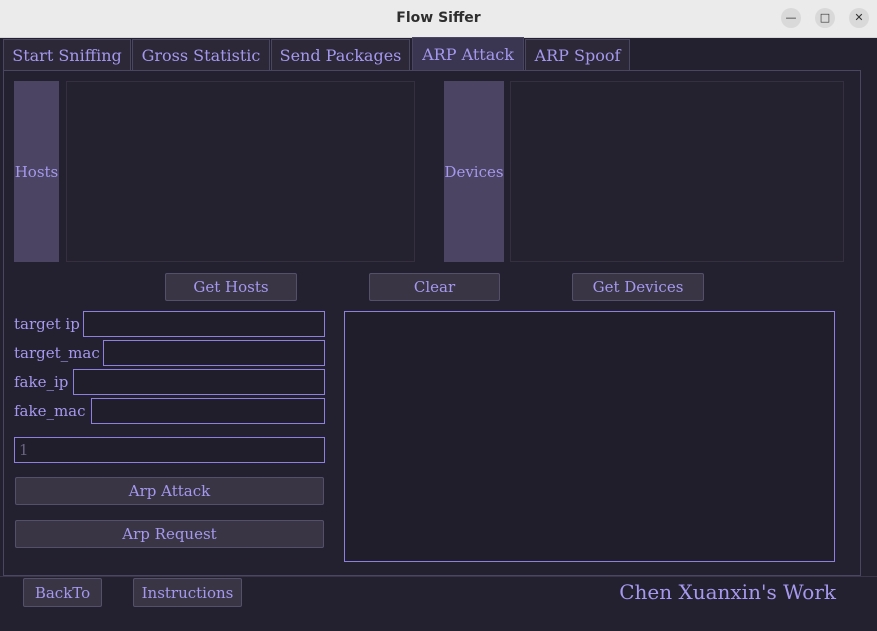 This screenshot has width=877, height=631. What do you see at coordinates (62, 592) in the screenshot?
I see `back-to-button: BackTo` at bounding box center [62, 592].